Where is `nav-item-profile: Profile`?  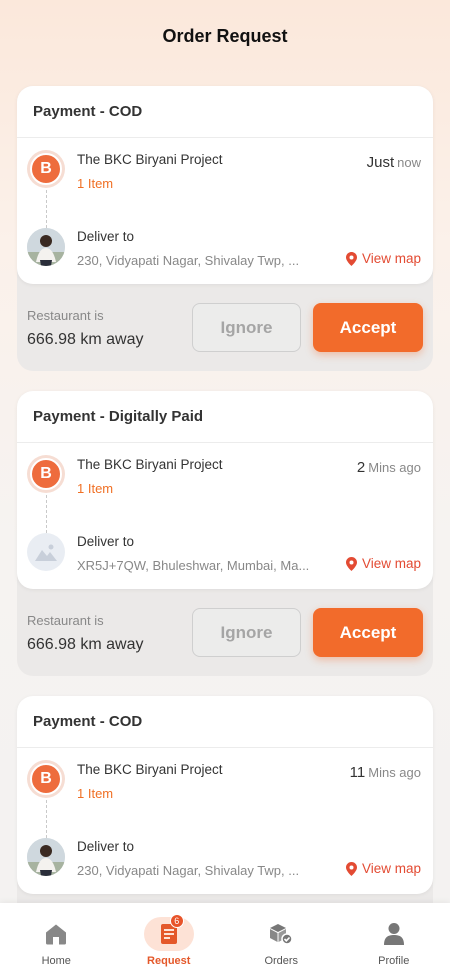 nav-item-profile: Profile is located at coordinates (394, 939).